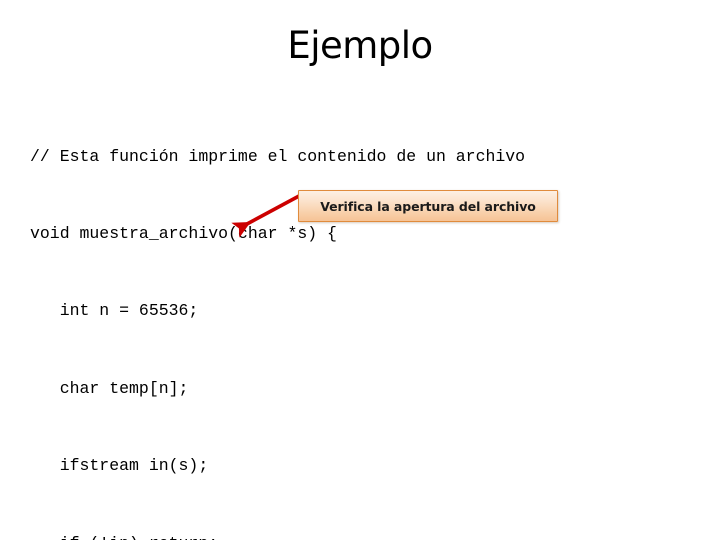 This screenshot has width=720, height=540. Describe the element at coordinates (114, 311) in the screenshot. I see `code-line: int n = 65536;` at that location.